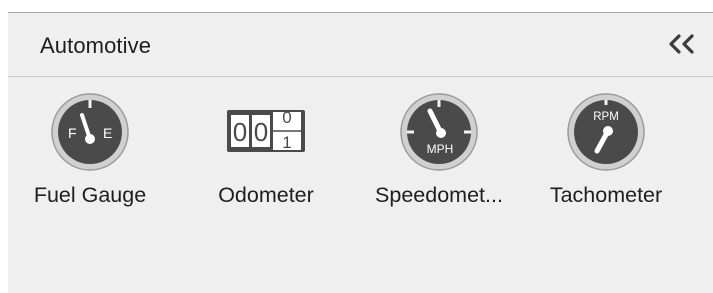 This screenshot has width=713, height=293. I want to click on speedometer-unit: MPH, so click(440, 149).